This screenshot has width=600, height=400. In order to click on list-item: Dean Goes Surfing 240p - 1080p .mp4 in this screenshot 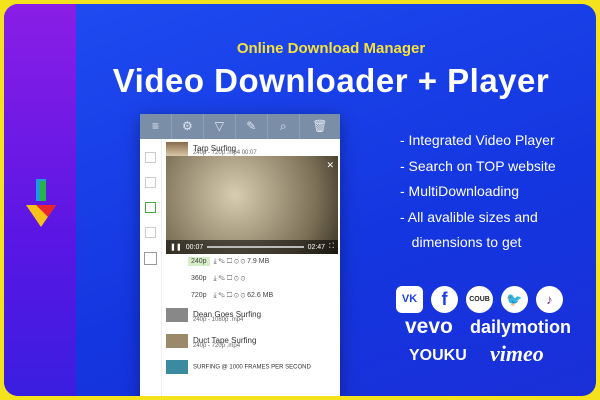, I will do `click(250, 315)`.